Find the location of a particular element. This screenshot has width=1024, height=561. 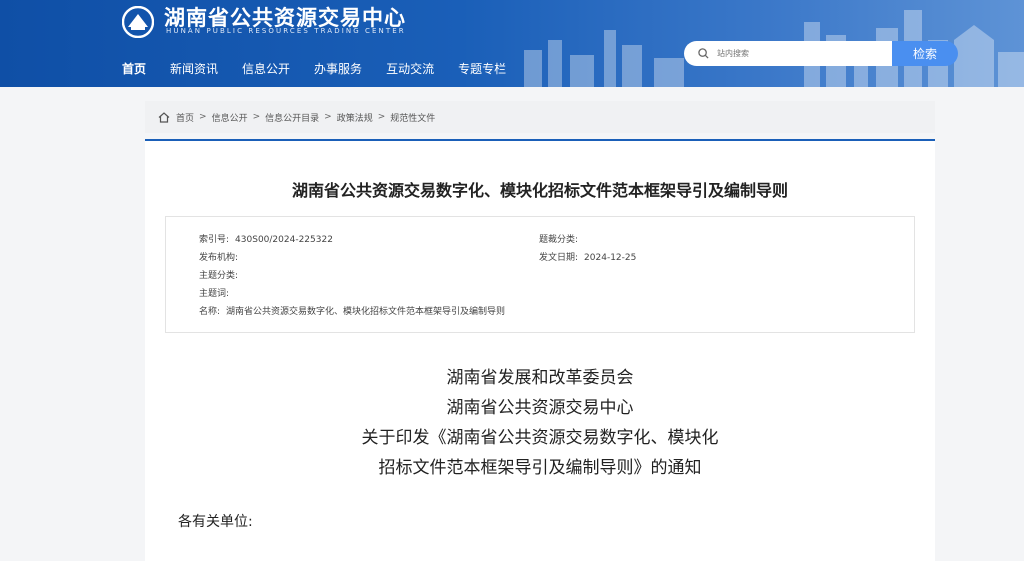

breadcrumb-info-disclosure: 信息公开 is located at coordinates (230, 117).